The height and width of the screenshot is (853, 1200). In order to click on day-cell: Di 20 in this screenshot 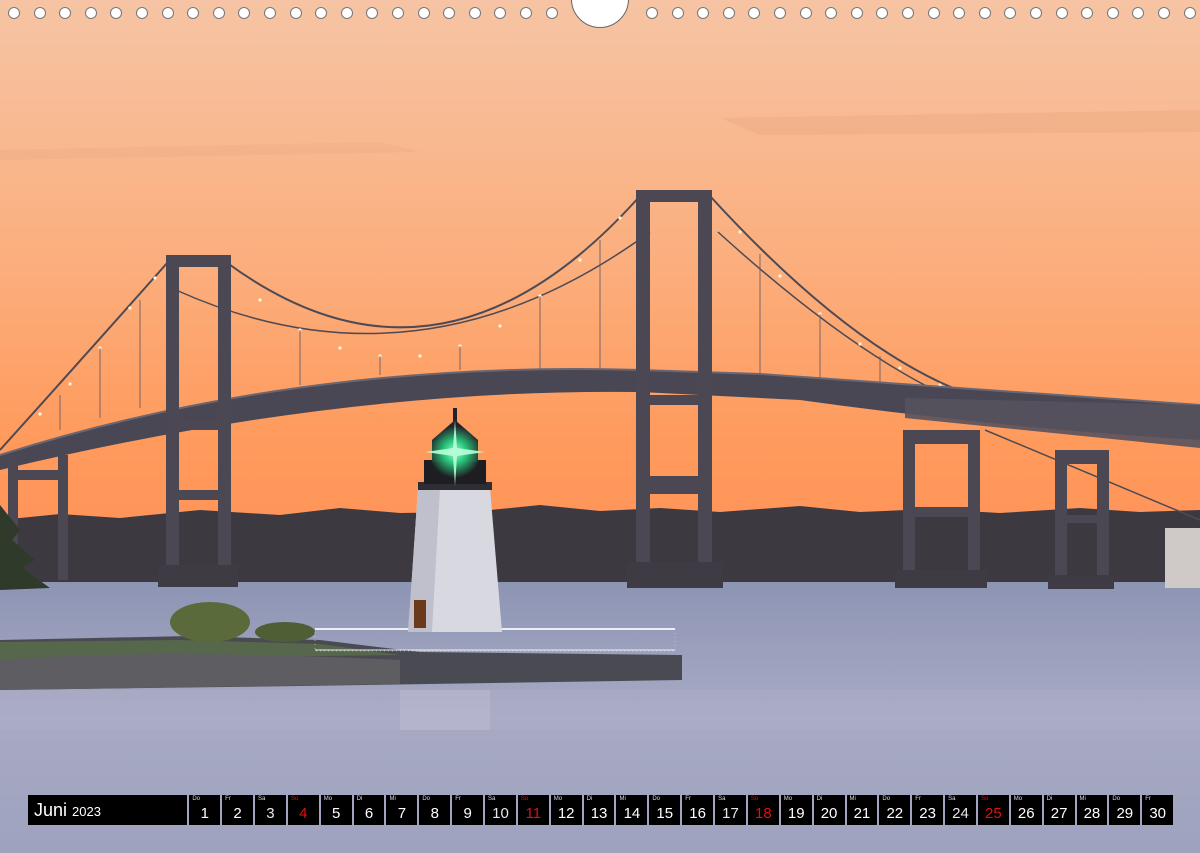, I will do `click(829, 810)`.